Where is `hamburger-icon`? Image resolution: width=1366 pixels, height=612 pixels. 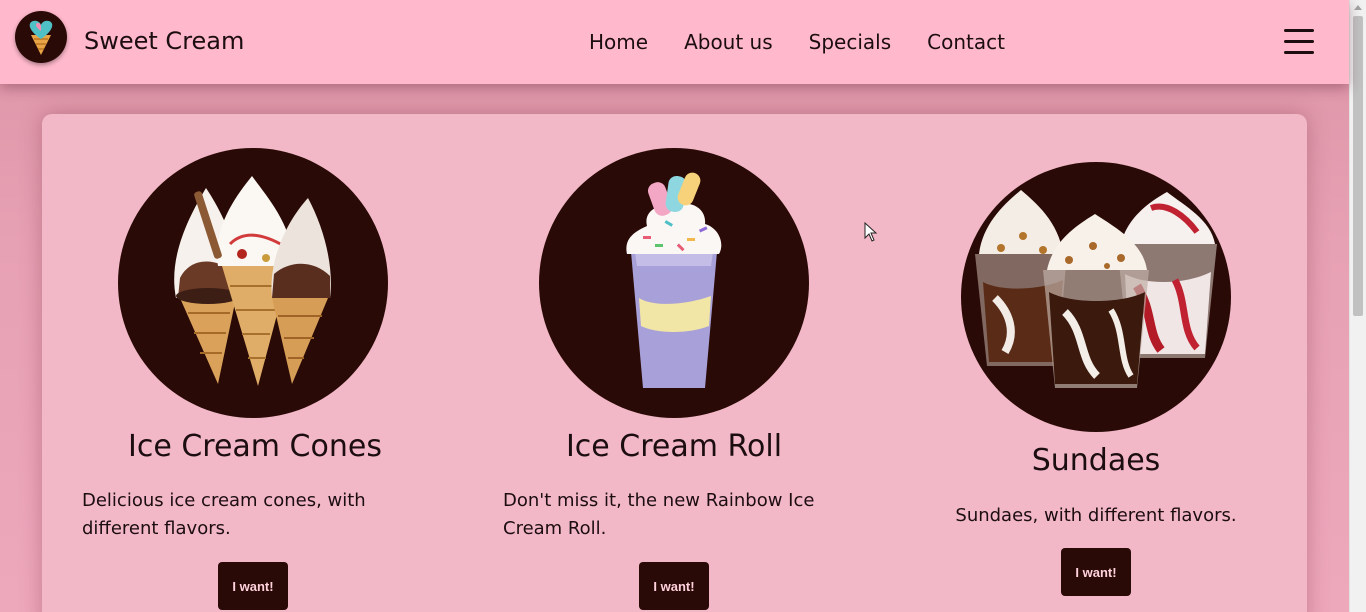 hamburger-icon is located at coordinates (1299, 42).